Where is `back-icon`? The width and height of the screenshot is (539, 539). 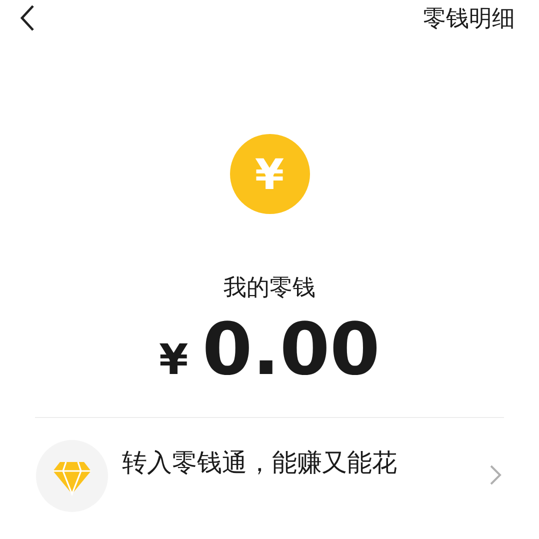
back-icon is located at coordinates (27, 18).